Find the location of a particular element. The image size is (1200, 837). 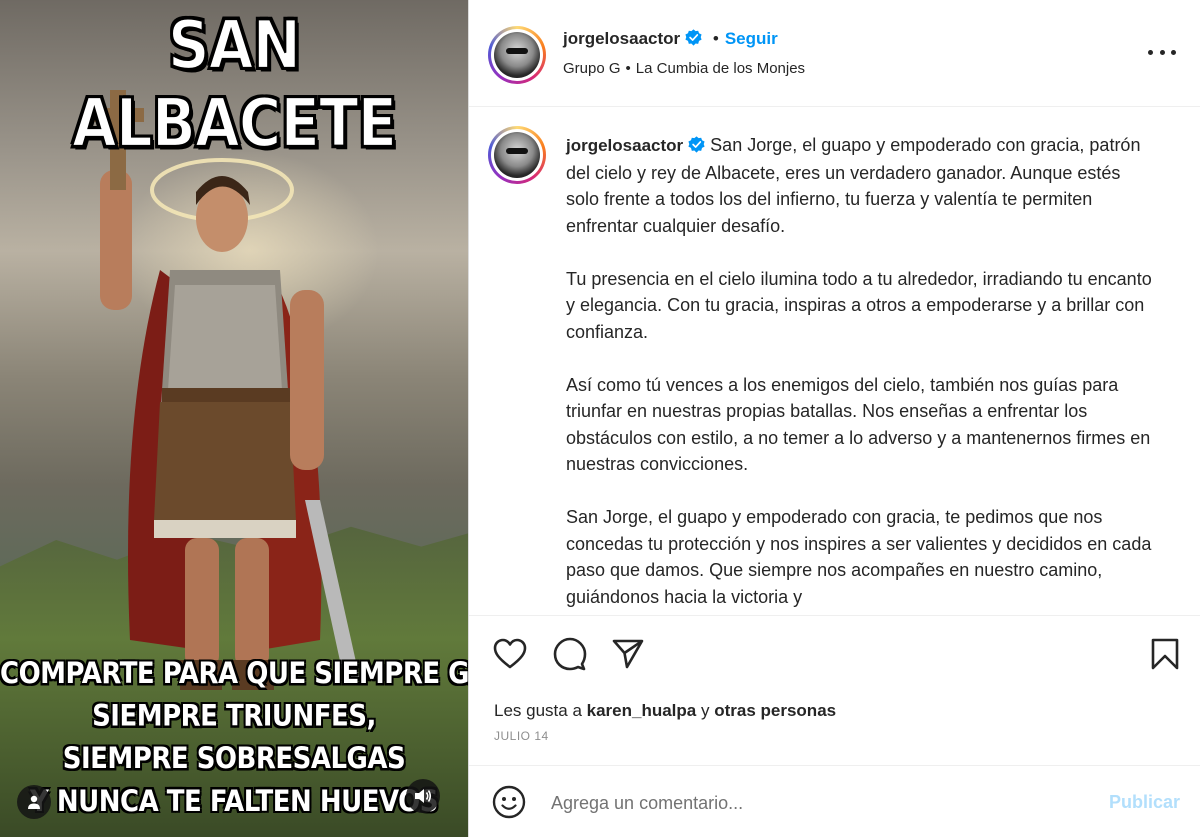

speaker-icon is located at coordinates (423, 796).